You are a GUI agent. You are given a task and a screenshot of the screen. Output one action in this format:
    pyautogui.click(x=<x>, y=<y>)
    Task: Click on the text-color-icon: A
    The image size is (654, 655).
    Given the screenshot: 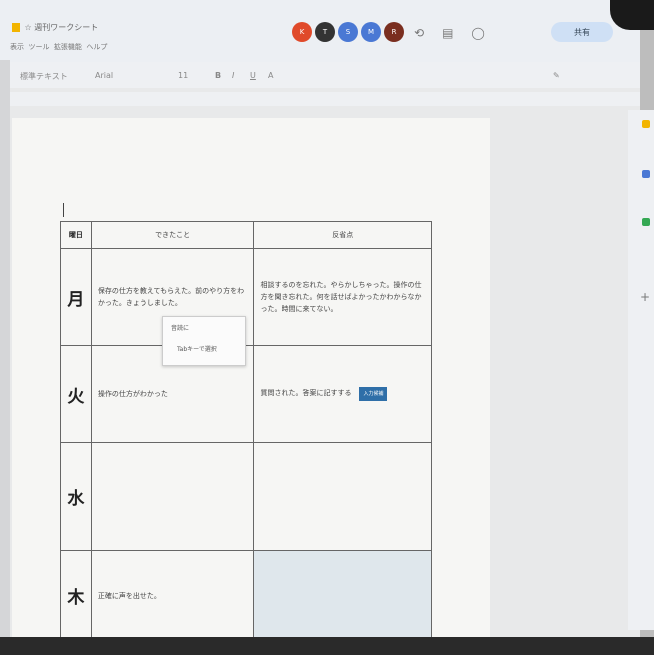 What is the action you would take?
    pyautogui.click(x=270, y=75)
    